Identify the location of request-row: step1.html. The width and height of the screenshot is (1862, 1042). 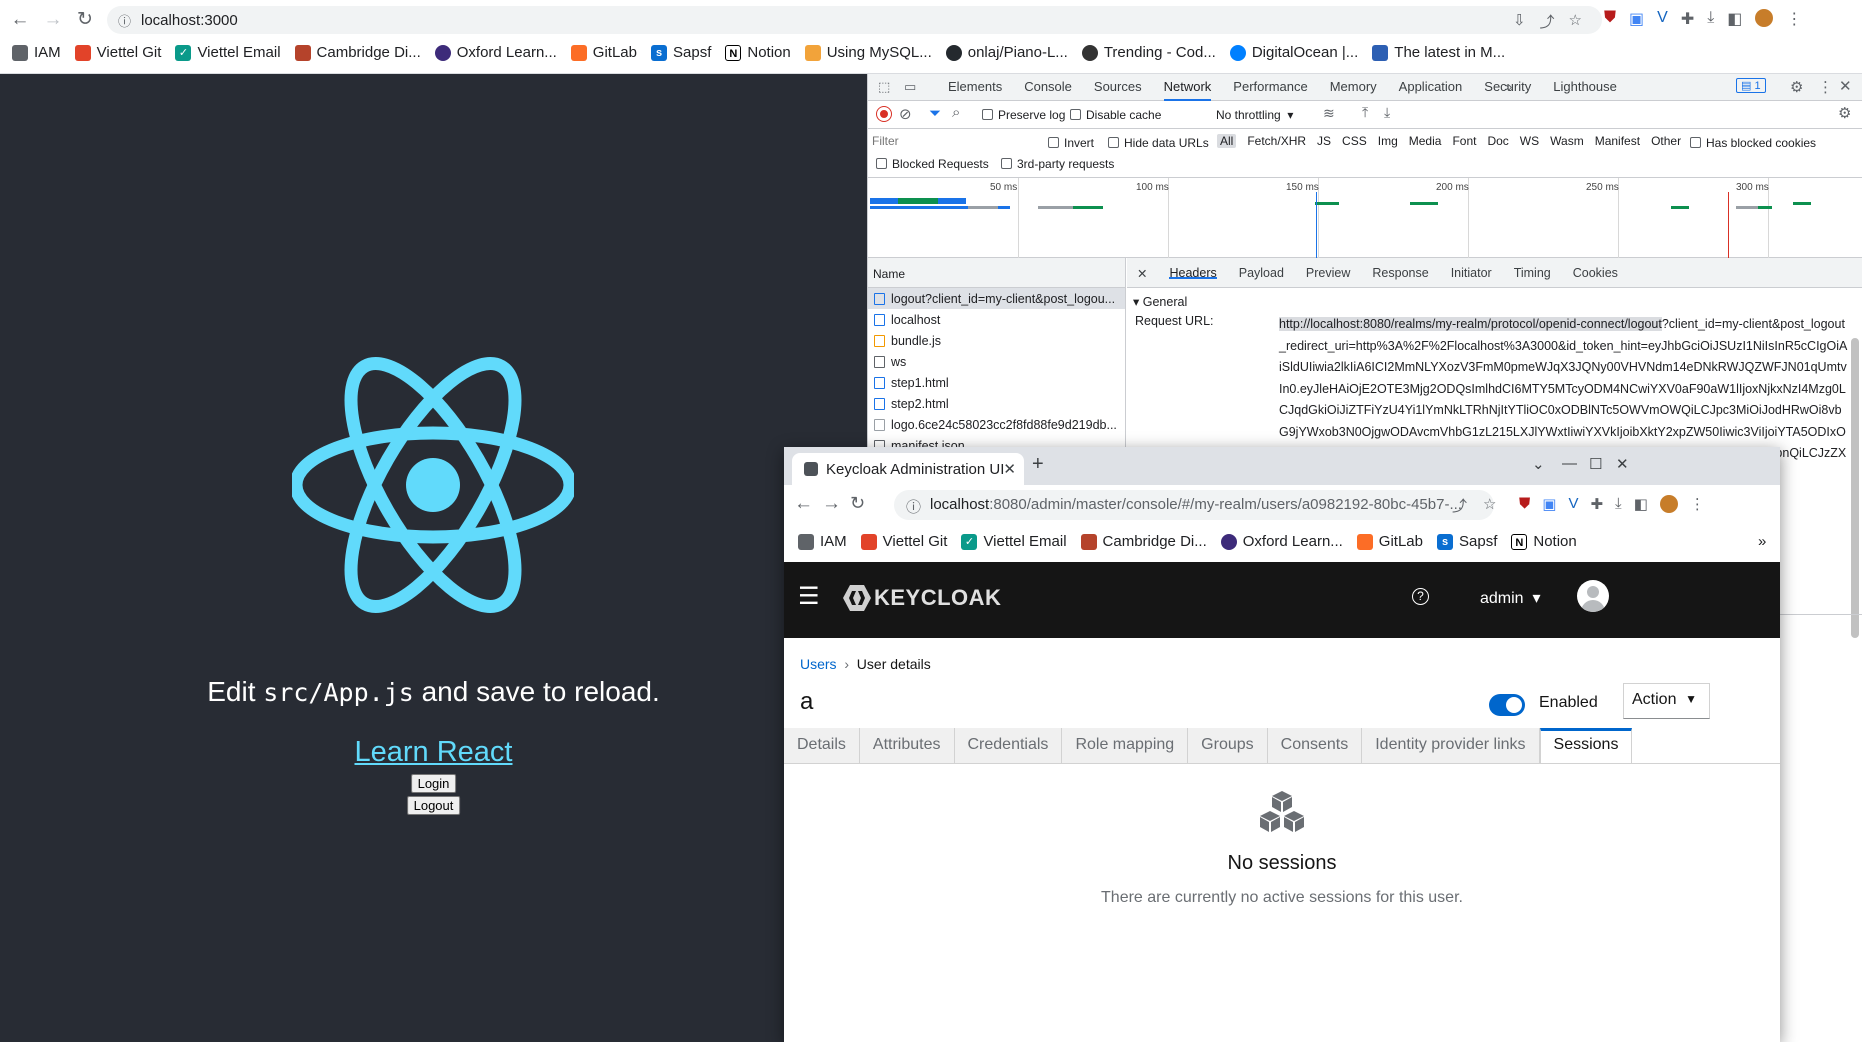
(996, 382).